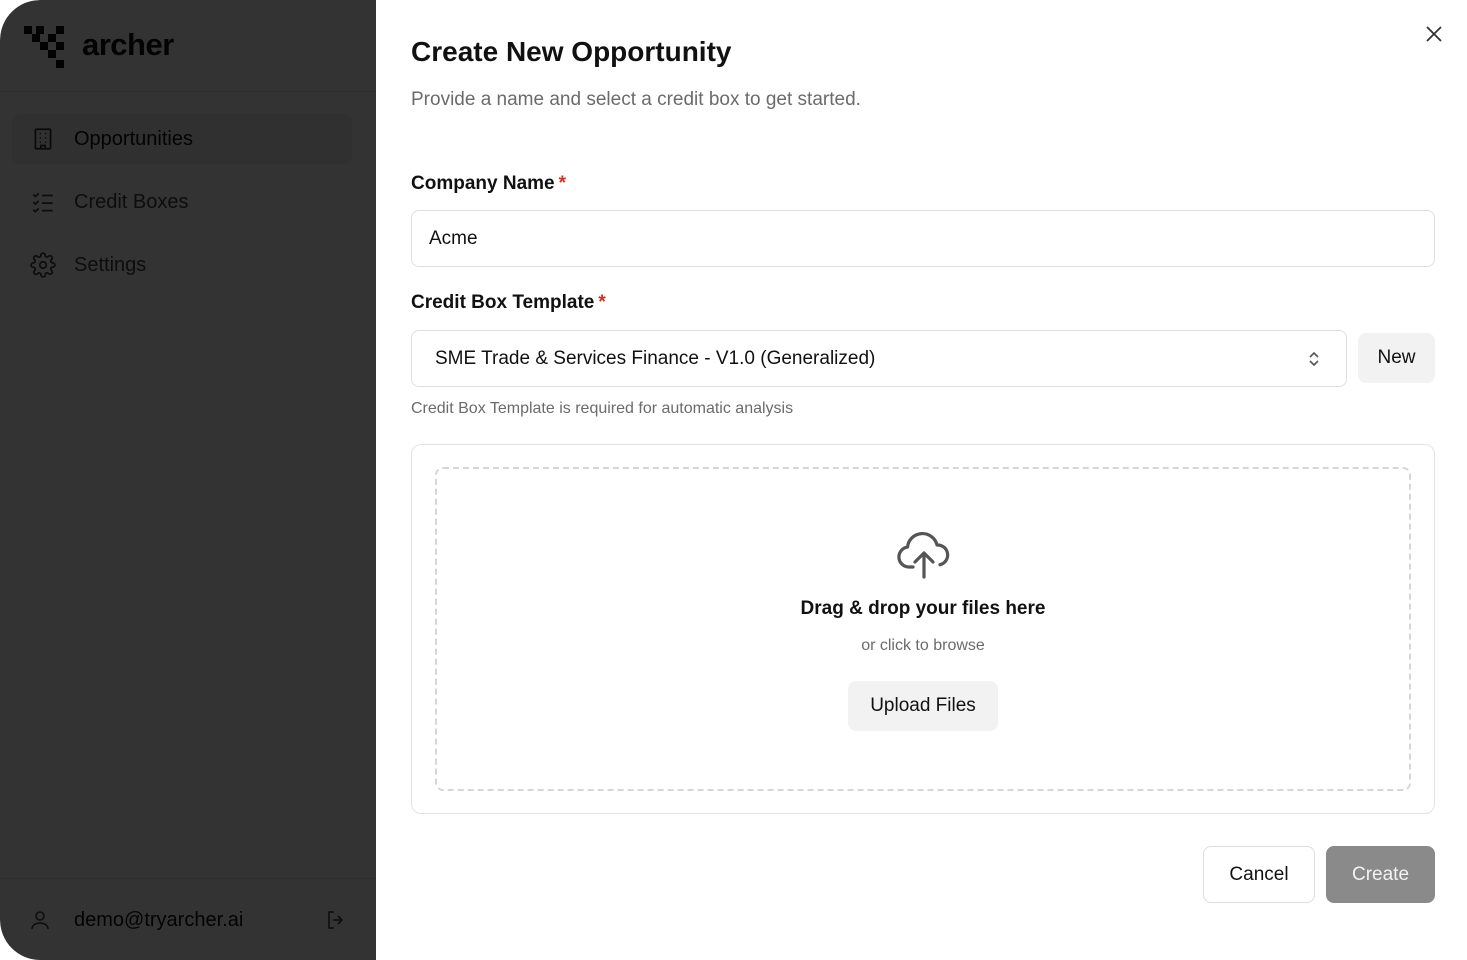 This screenshot has height=960, width=1467. I want to click on credit-box-template-label: Credit Box Template *, so click(508, 303).